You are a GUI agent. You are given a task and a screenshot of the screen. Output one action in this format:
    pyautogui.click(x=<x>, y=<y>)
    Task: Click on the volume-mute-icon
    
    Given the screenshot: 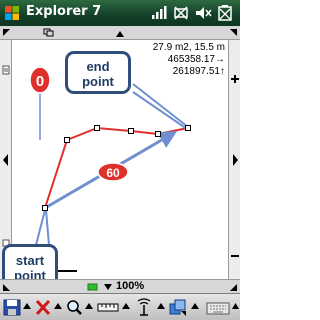 What is the action you would take?
    pyautogui.click(x=203, y=13)
    